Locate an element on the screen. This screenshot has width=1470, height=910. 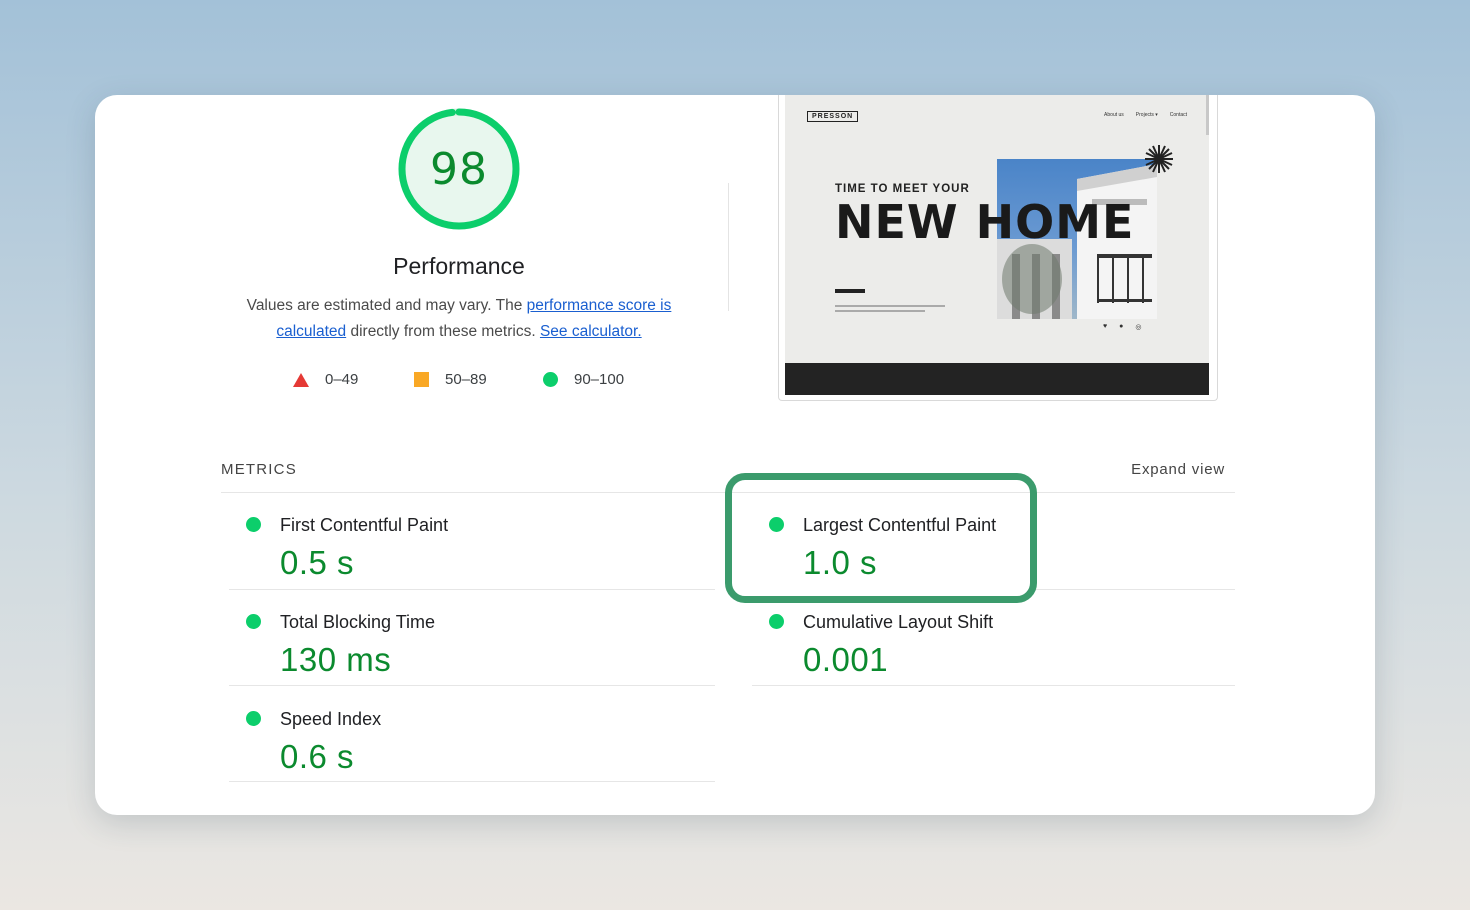
metric-cumulative-layout-shift: Cumulative Layout Shift 0.001 is located at coordinates (982, 642).